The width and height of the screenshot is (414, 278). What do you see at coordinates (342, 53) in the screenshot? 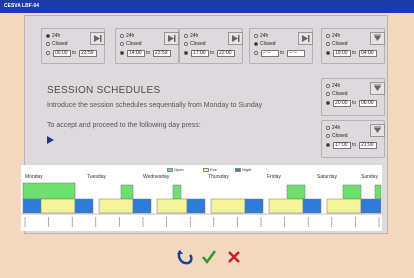
I see `from-time-field: 19:00` at bounding box center [342, 53].